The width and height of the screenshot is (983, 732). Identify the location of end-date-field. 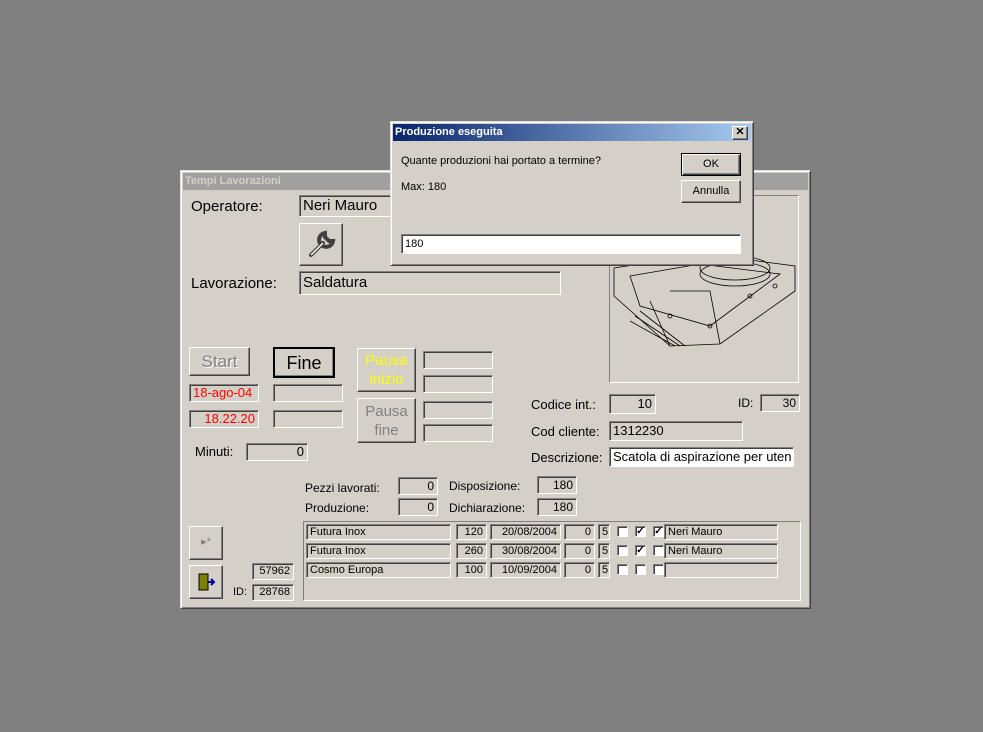
(308, 393).